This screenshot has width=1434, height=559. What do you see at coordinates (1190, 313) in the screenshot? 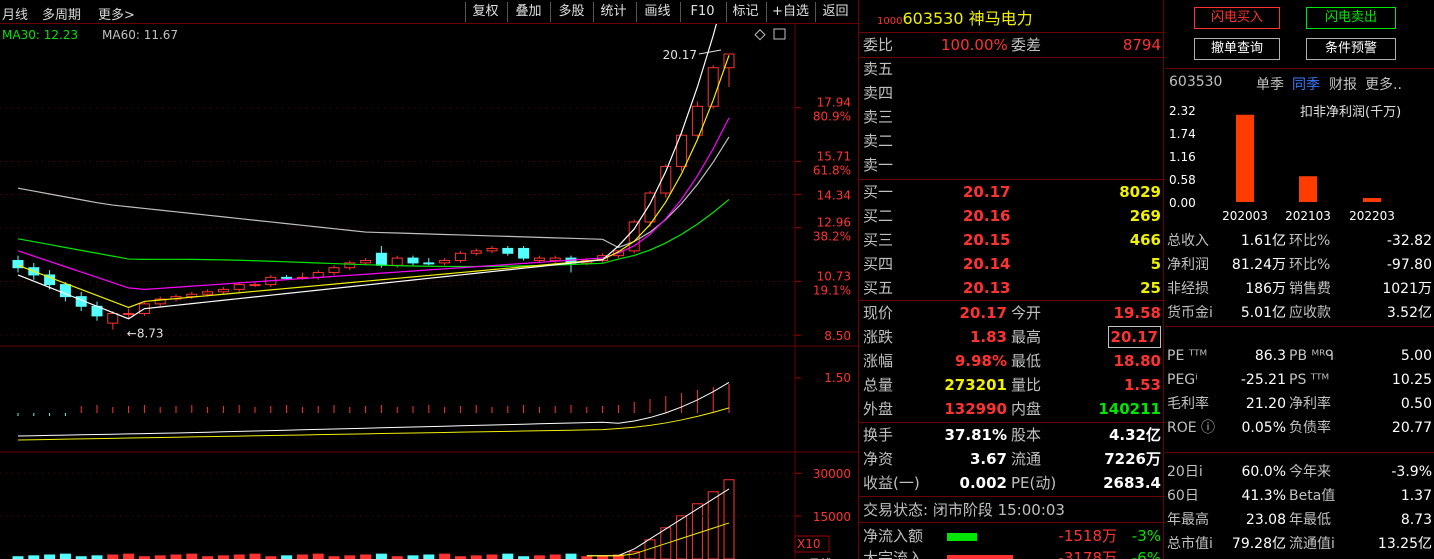
I see `fin-label: 货币金i` at bounding box center [1190, 313].